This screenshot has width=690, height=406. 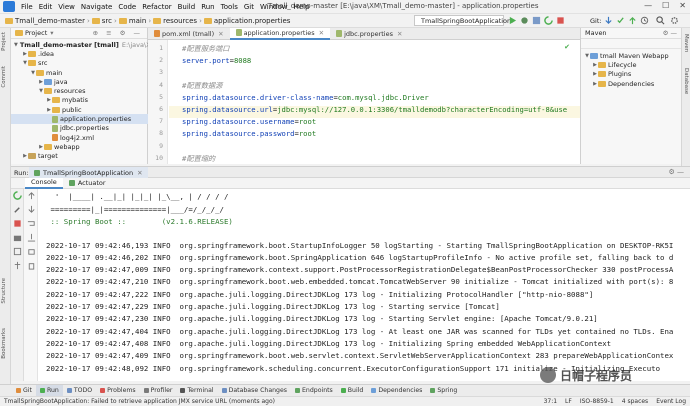 What do you see at coordinates (207, 7) in the screenshot?
I see `menu-item-run: Run` at bounding box center [207, 7].